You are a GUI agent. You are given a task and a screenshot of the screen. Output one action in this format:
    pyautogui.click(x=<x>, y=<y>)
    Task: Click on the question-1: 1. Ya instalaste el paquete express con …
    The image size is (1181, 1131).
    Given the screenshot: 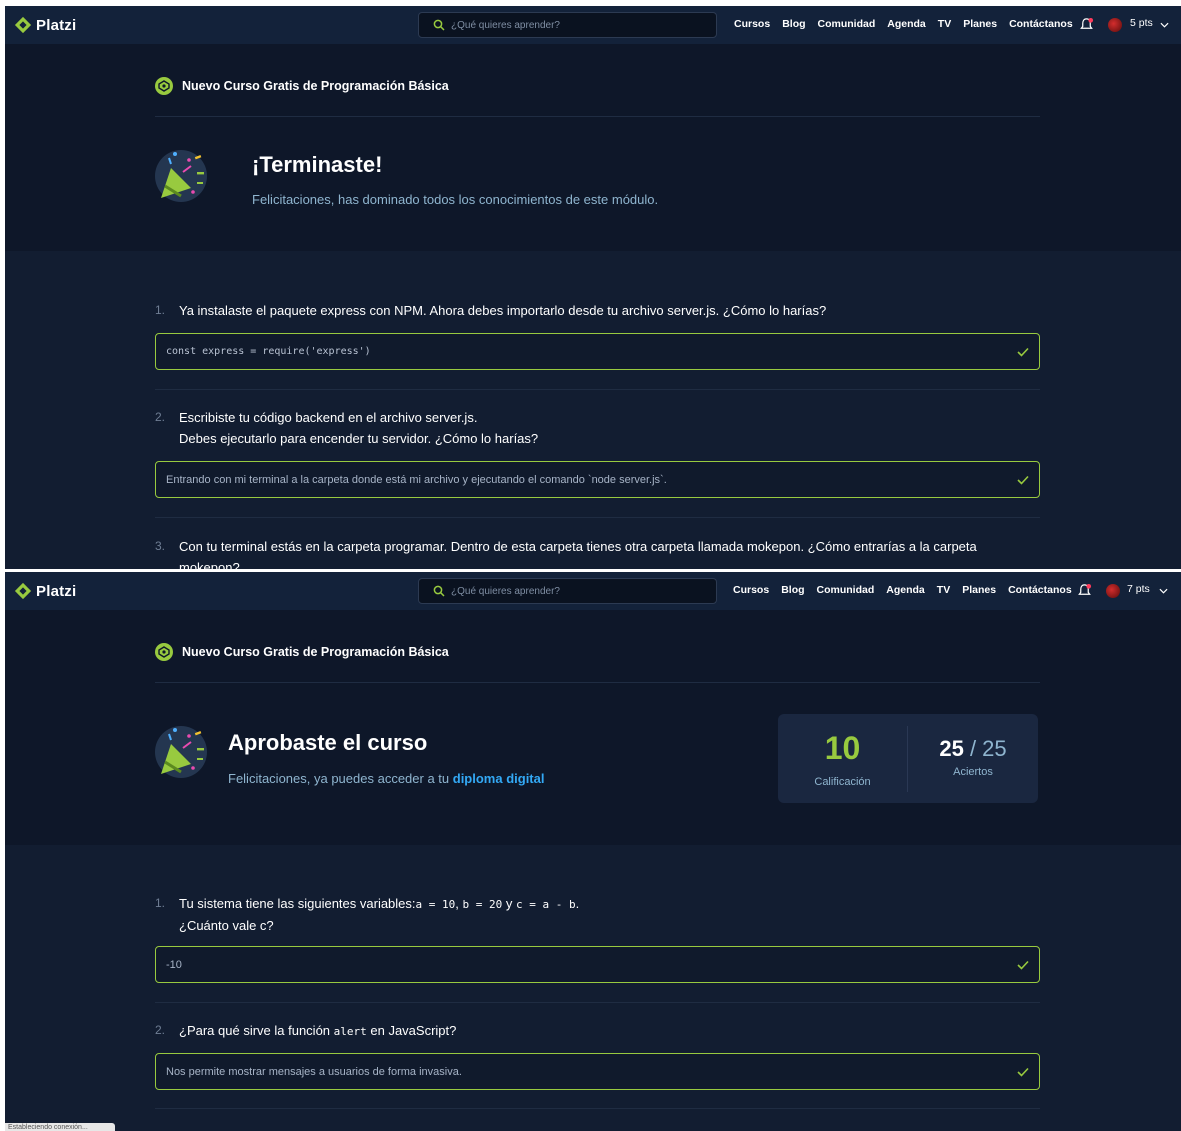 What is the action you would take?
    pyautogui.click(x=597, y=310)
    